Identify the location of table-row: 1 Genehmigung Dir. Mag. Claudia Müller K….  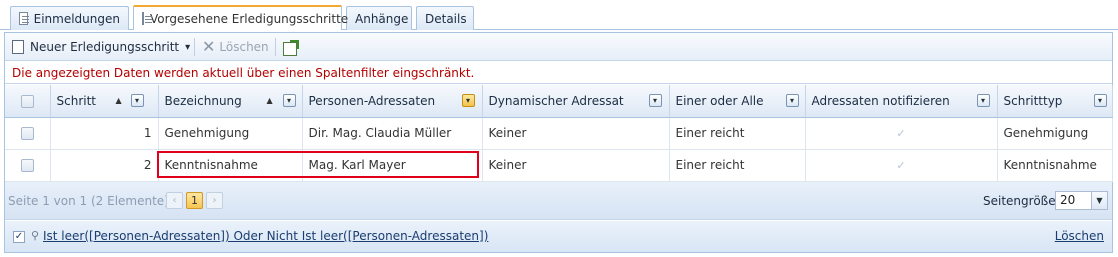
(559, 133).